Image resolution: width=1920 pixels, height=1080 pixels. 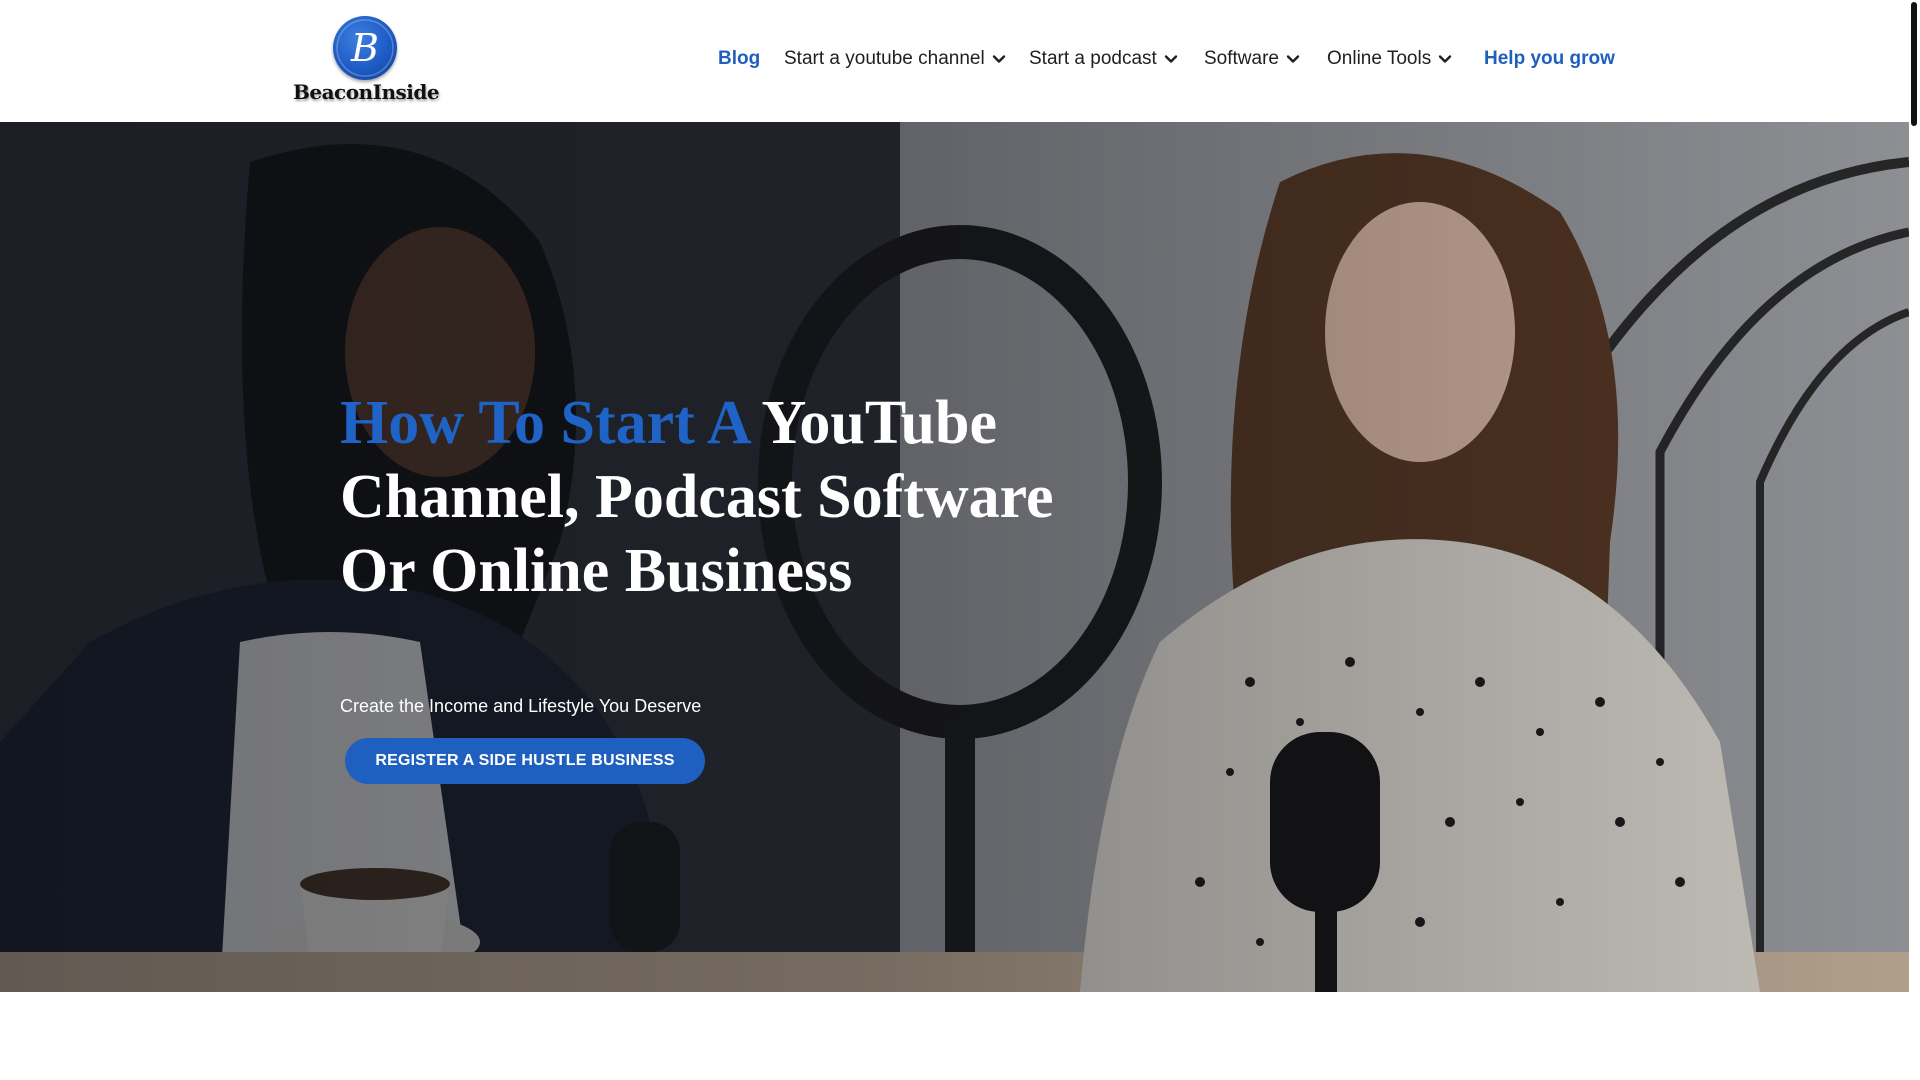 I want to click on nav-online-tools: Online Tools, so click(x=1390, y=59).